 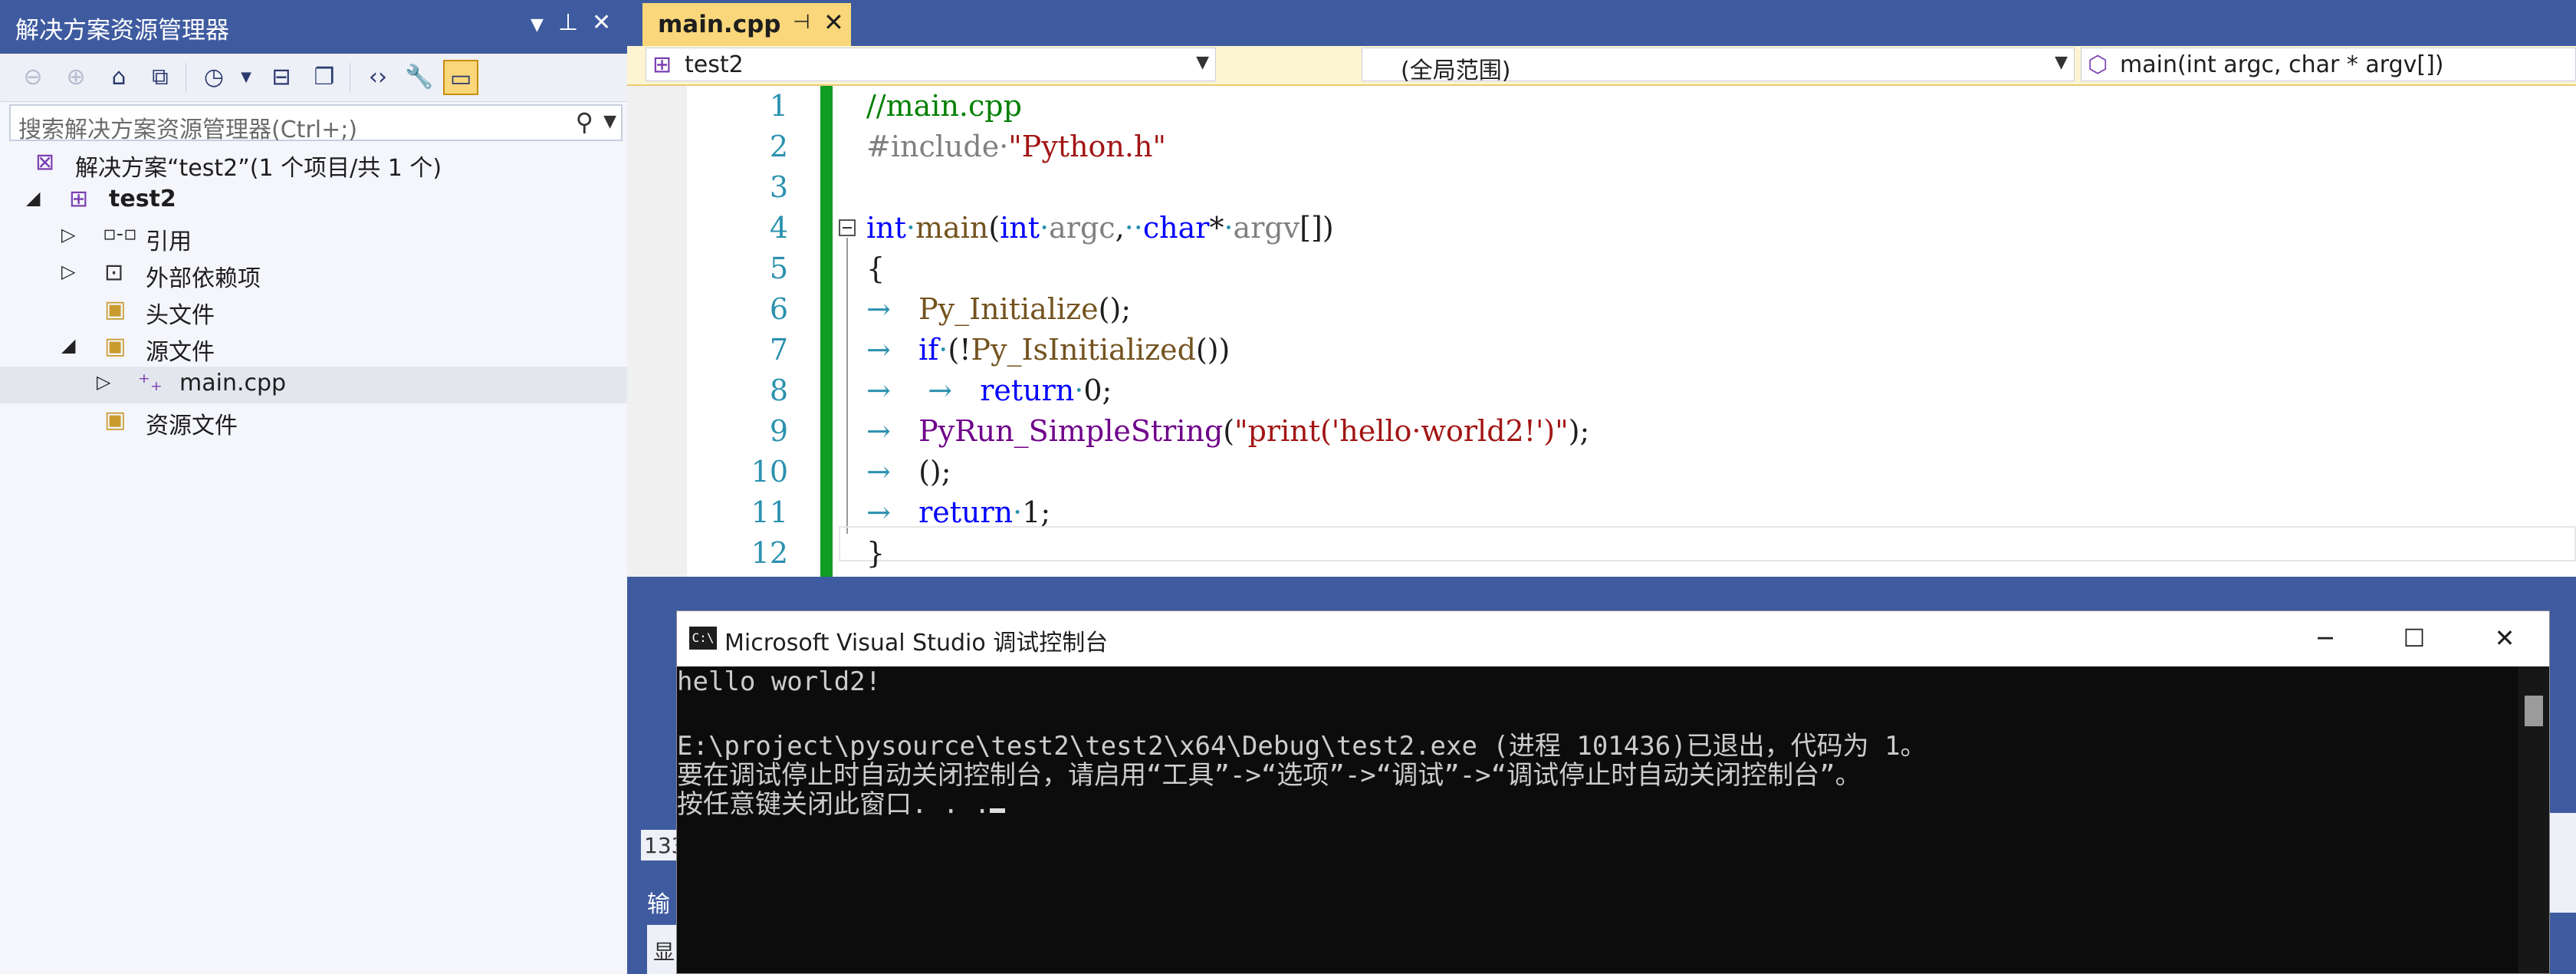 What do you see at coordinates (1456, 71) in the screenshot?
I see `scope-dropdown-value: (全局范围)` at bounding box center [1456, 71].